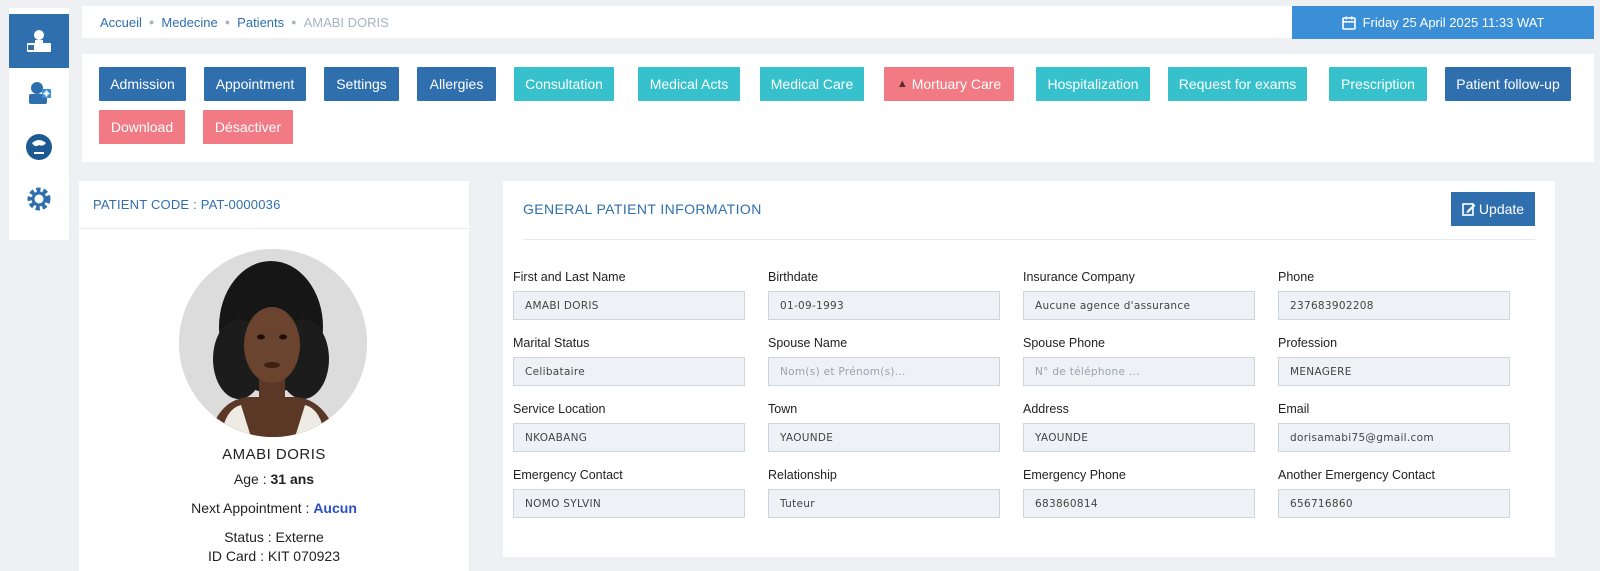  What do you see at coordinates (1296, 277) in the screenshot?
I see `phone-label: Phone` at bounding box center [1296, 277].